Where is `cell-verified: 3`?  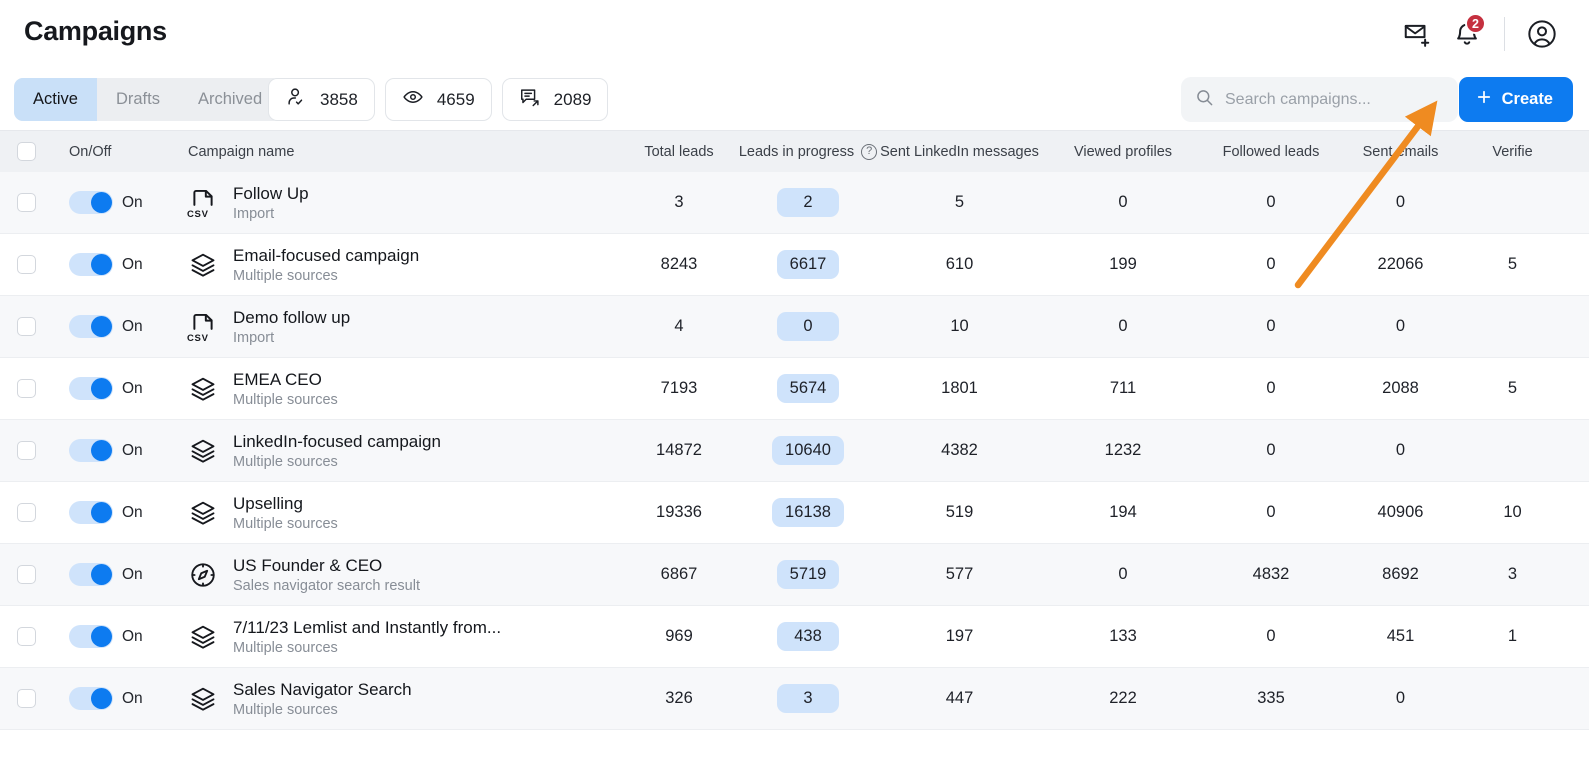 cell-verified: 3 is located at coordinates (1512, 574).